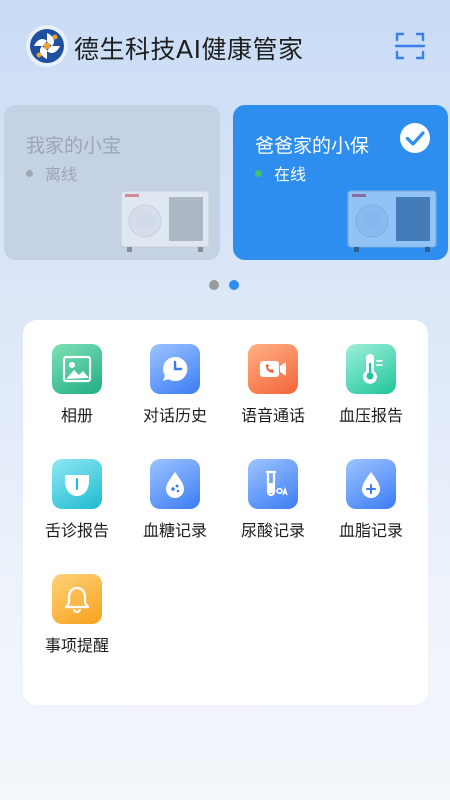 The image size is (450, 800). Describe the element at coordinates (370, 415) in the screenshot. I see `menu-item-label: 血压报告` at that location.